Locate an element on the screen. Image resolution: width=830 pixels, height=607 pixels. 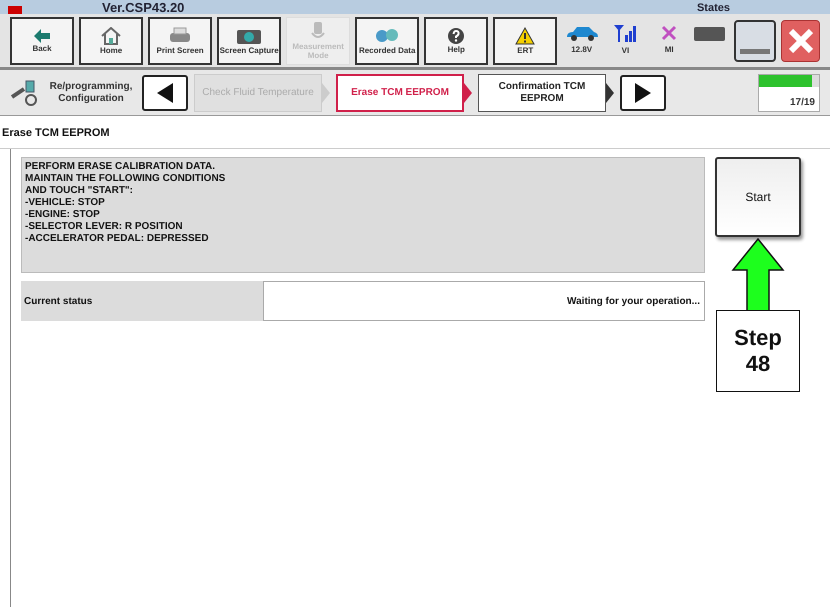
toolbar-button: Recorded Data is located at coordinates (387, 40).